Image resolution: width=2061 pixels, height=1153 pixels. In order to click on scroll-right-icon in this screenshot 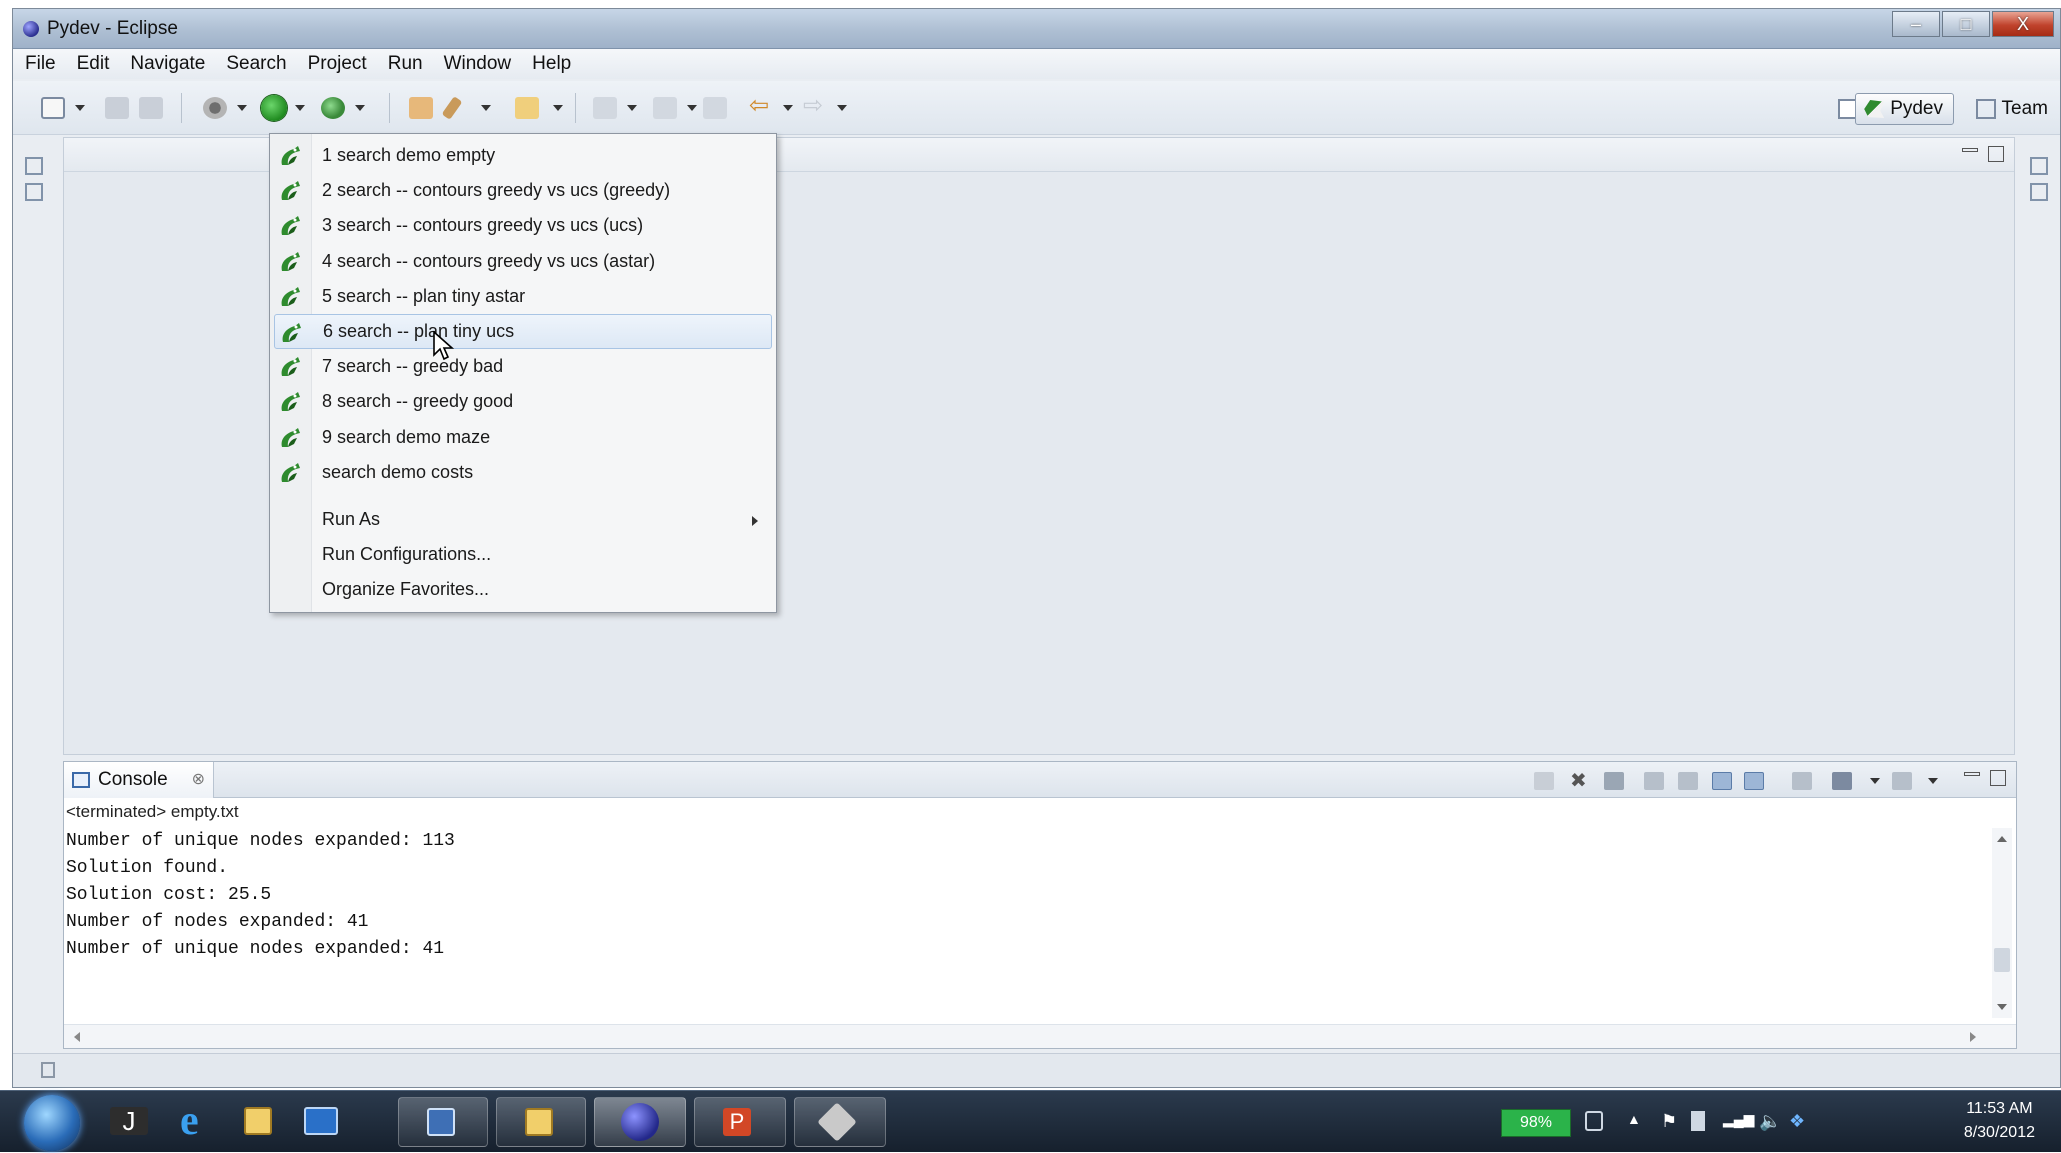, I will do `click(1973, 1037)`.